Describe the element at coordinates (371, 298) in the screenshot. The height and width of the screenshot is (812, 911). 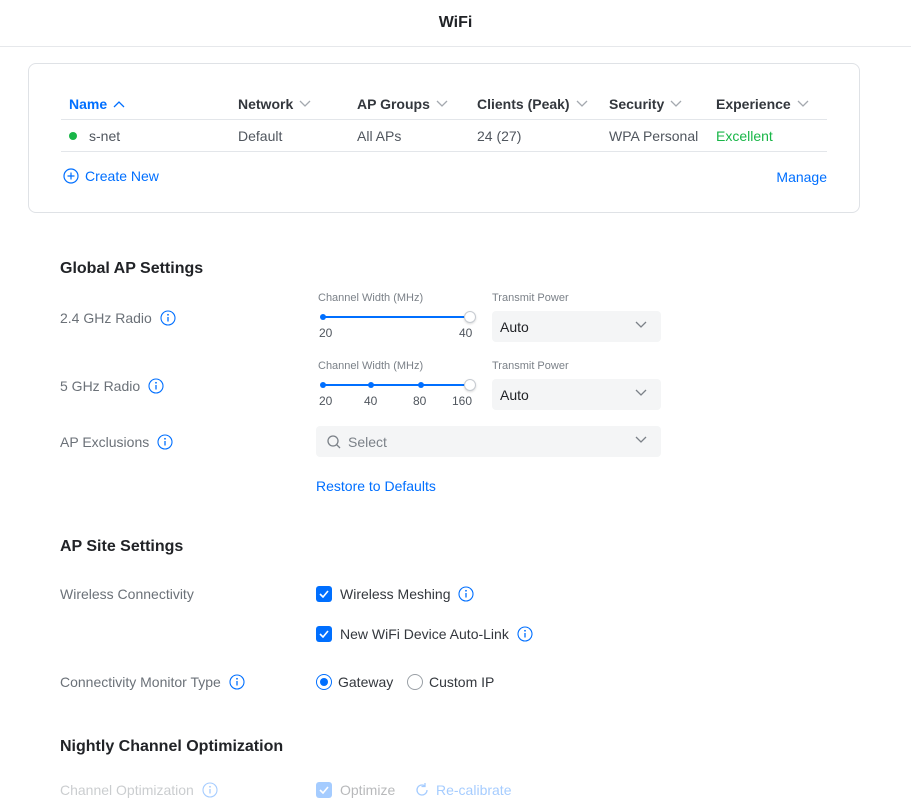
I see `channel-width-label-24: Channel Width (MHz)` at that location.